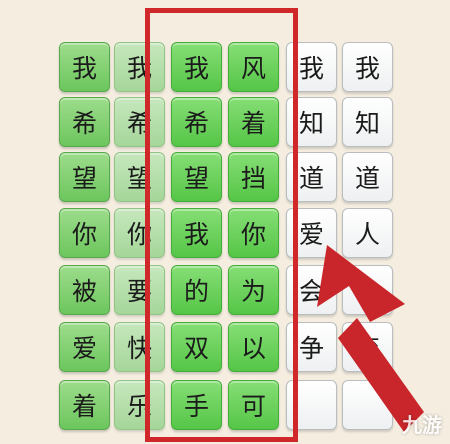 The width and height of the screenshot is (450, 444). What do you see at coordinates (84, 347) in the screenshot?
I see `tile-c1-r6: 爱` at bounding box center [84, 347].